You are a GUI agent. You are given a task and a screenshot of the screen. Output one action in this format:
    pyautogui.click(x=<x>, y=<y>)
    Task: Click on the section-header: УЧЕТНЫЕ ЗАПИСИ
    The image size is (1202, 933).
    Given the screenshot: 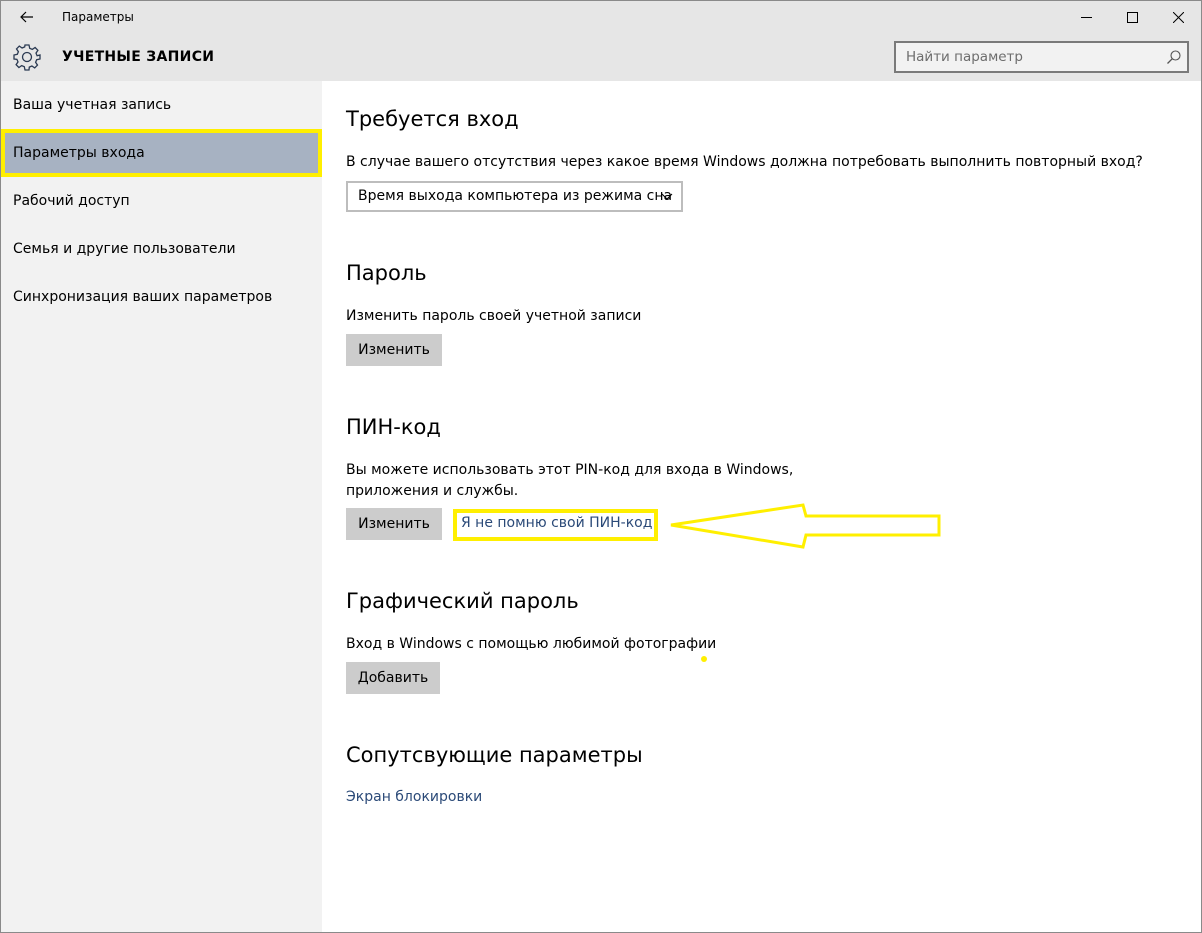 What is the action you would take?
    pyautogui.click(x=601, y=57)
    